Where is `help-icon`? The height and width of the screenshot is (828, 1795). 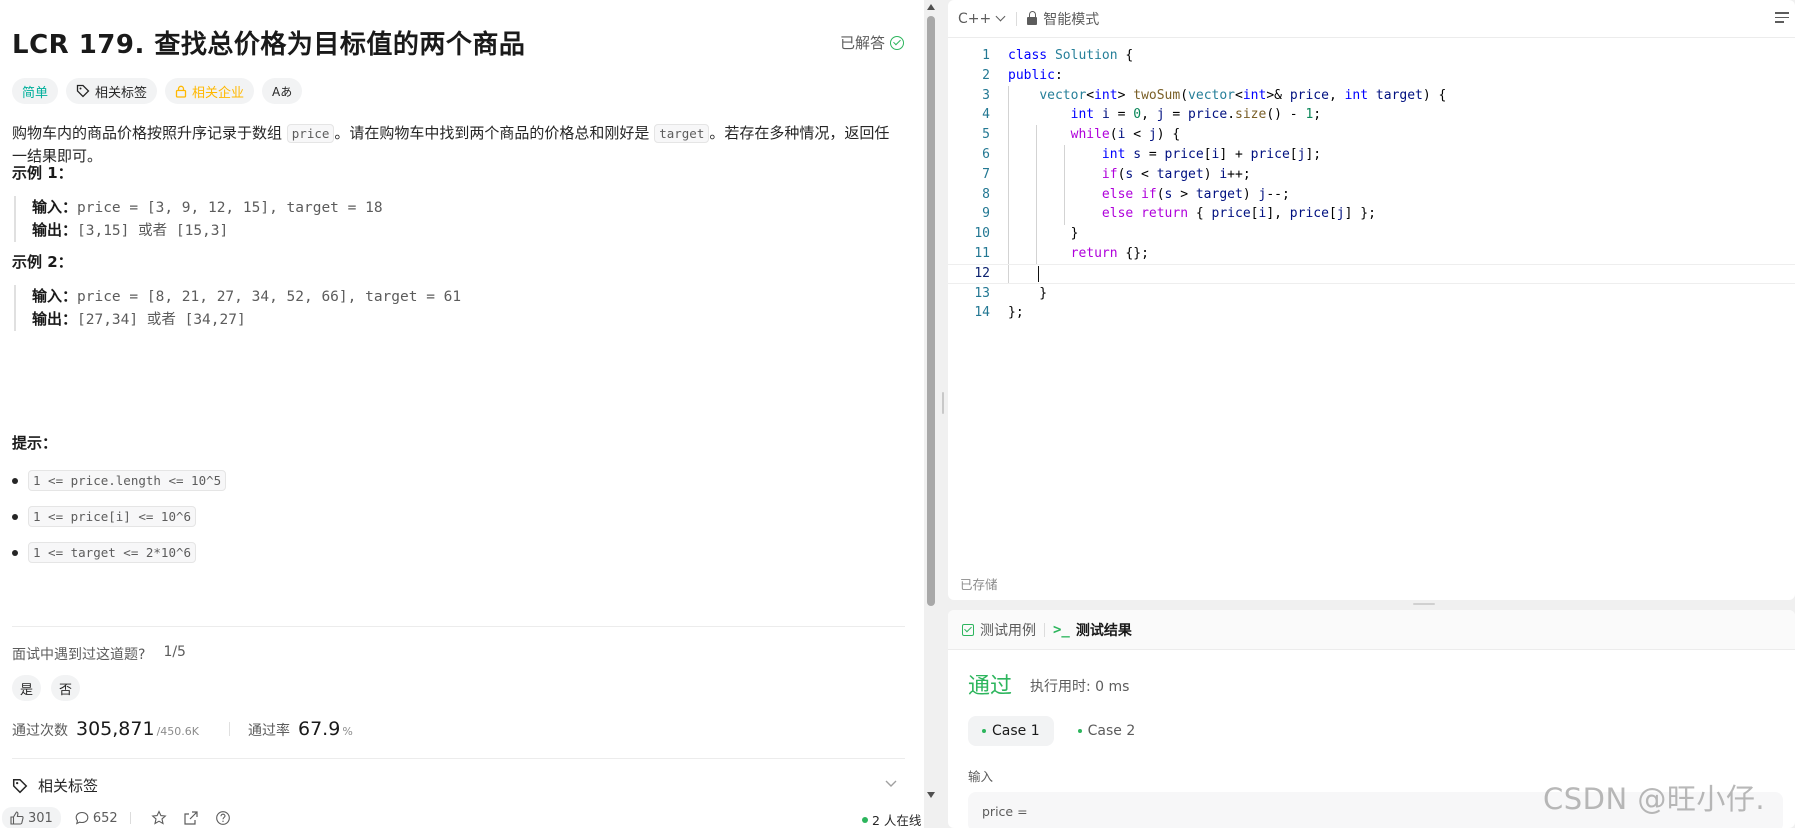
help-icon is located at coordinates (223, 818).